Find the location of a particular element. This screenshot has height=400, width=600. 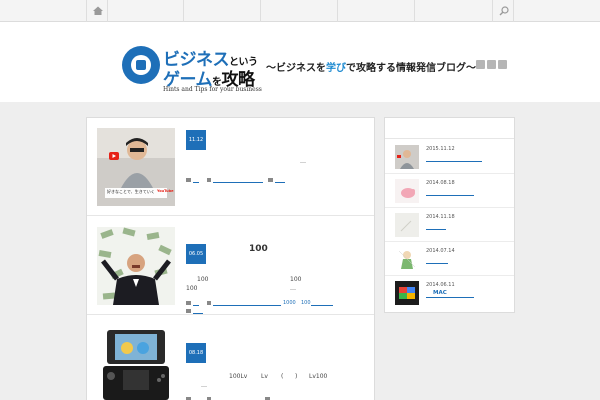

search-icon is located at coordinates (504, 11).